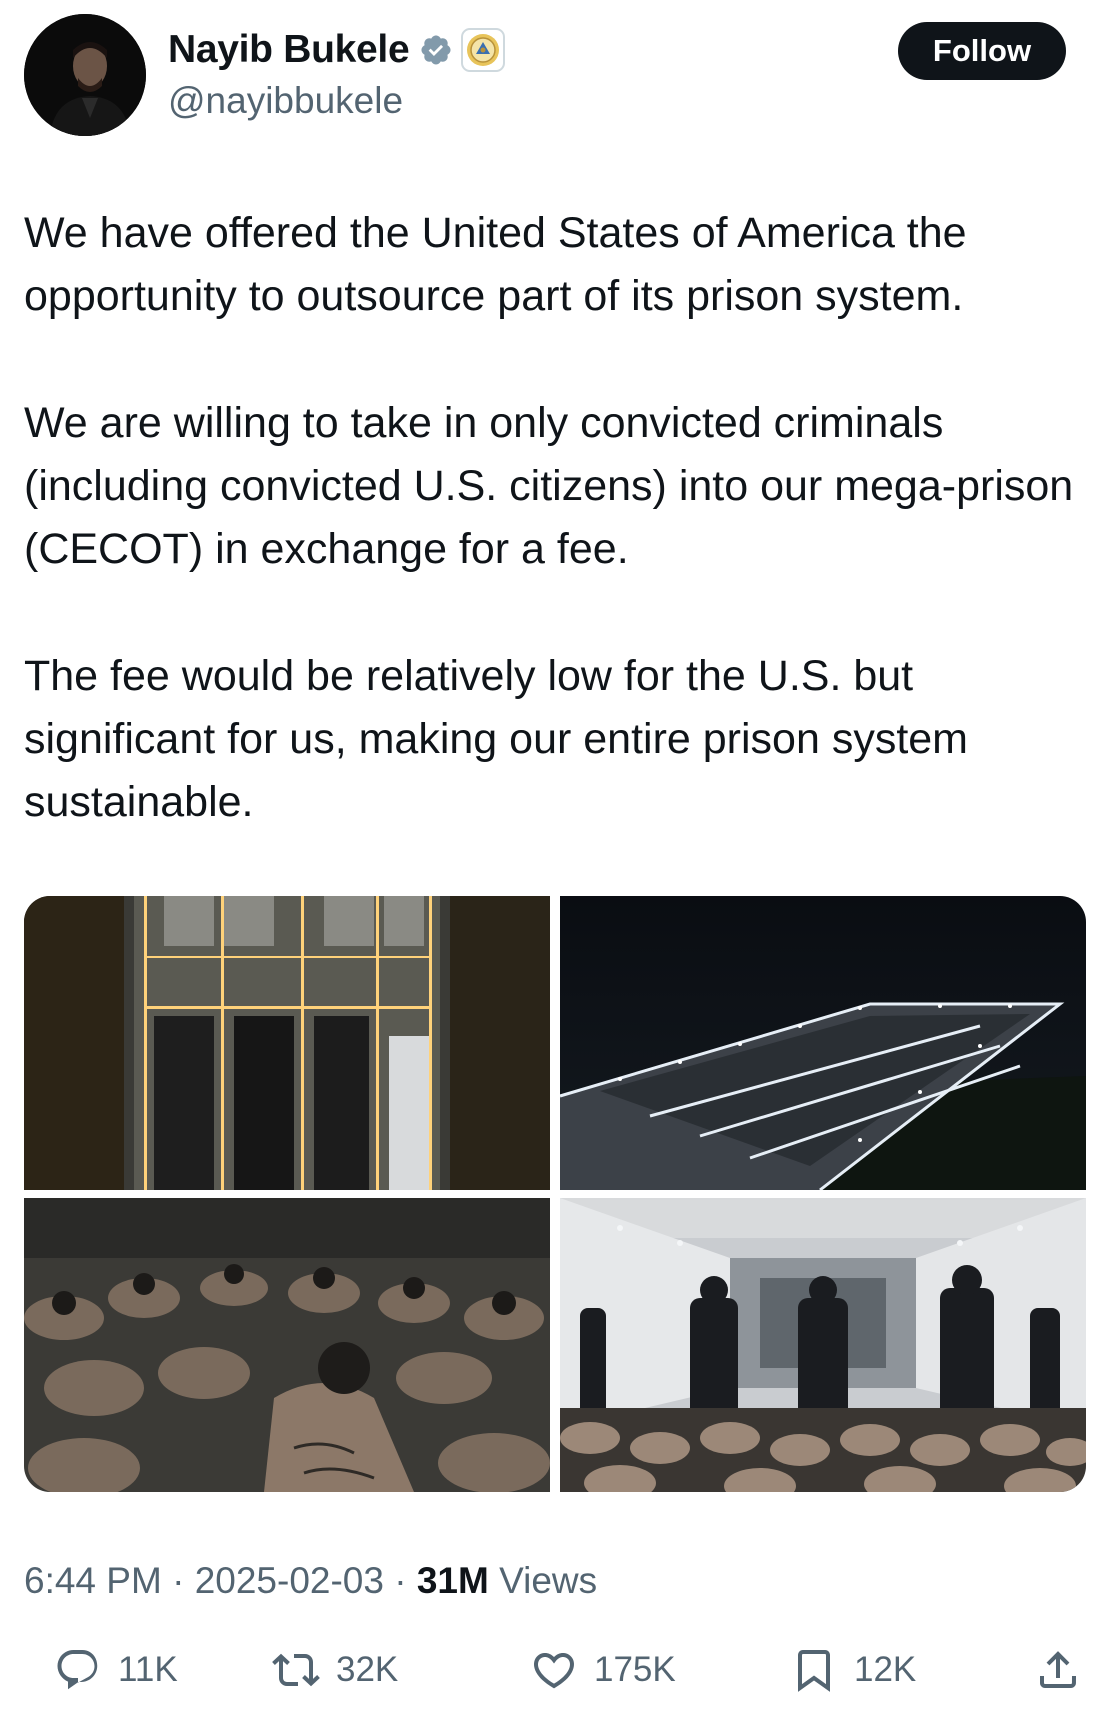 The image size is (1100, 1711). Describe the element at coordinates (823, 1345) in the screenshot. I see `guards-hall-photo` at that location.